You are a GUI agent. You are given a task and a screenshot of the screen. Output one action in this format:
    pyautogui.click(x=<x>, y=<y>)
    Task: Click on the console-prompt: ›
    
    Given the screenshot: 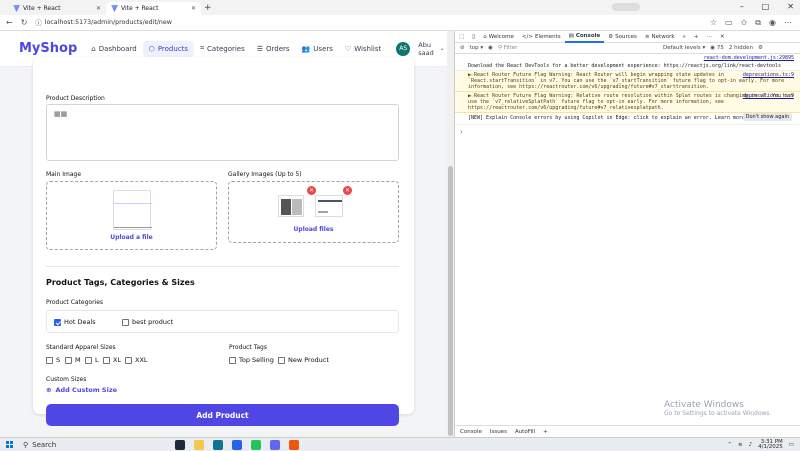 What is the action you would take?
    pyautogui.click(x=627, y=132)
    